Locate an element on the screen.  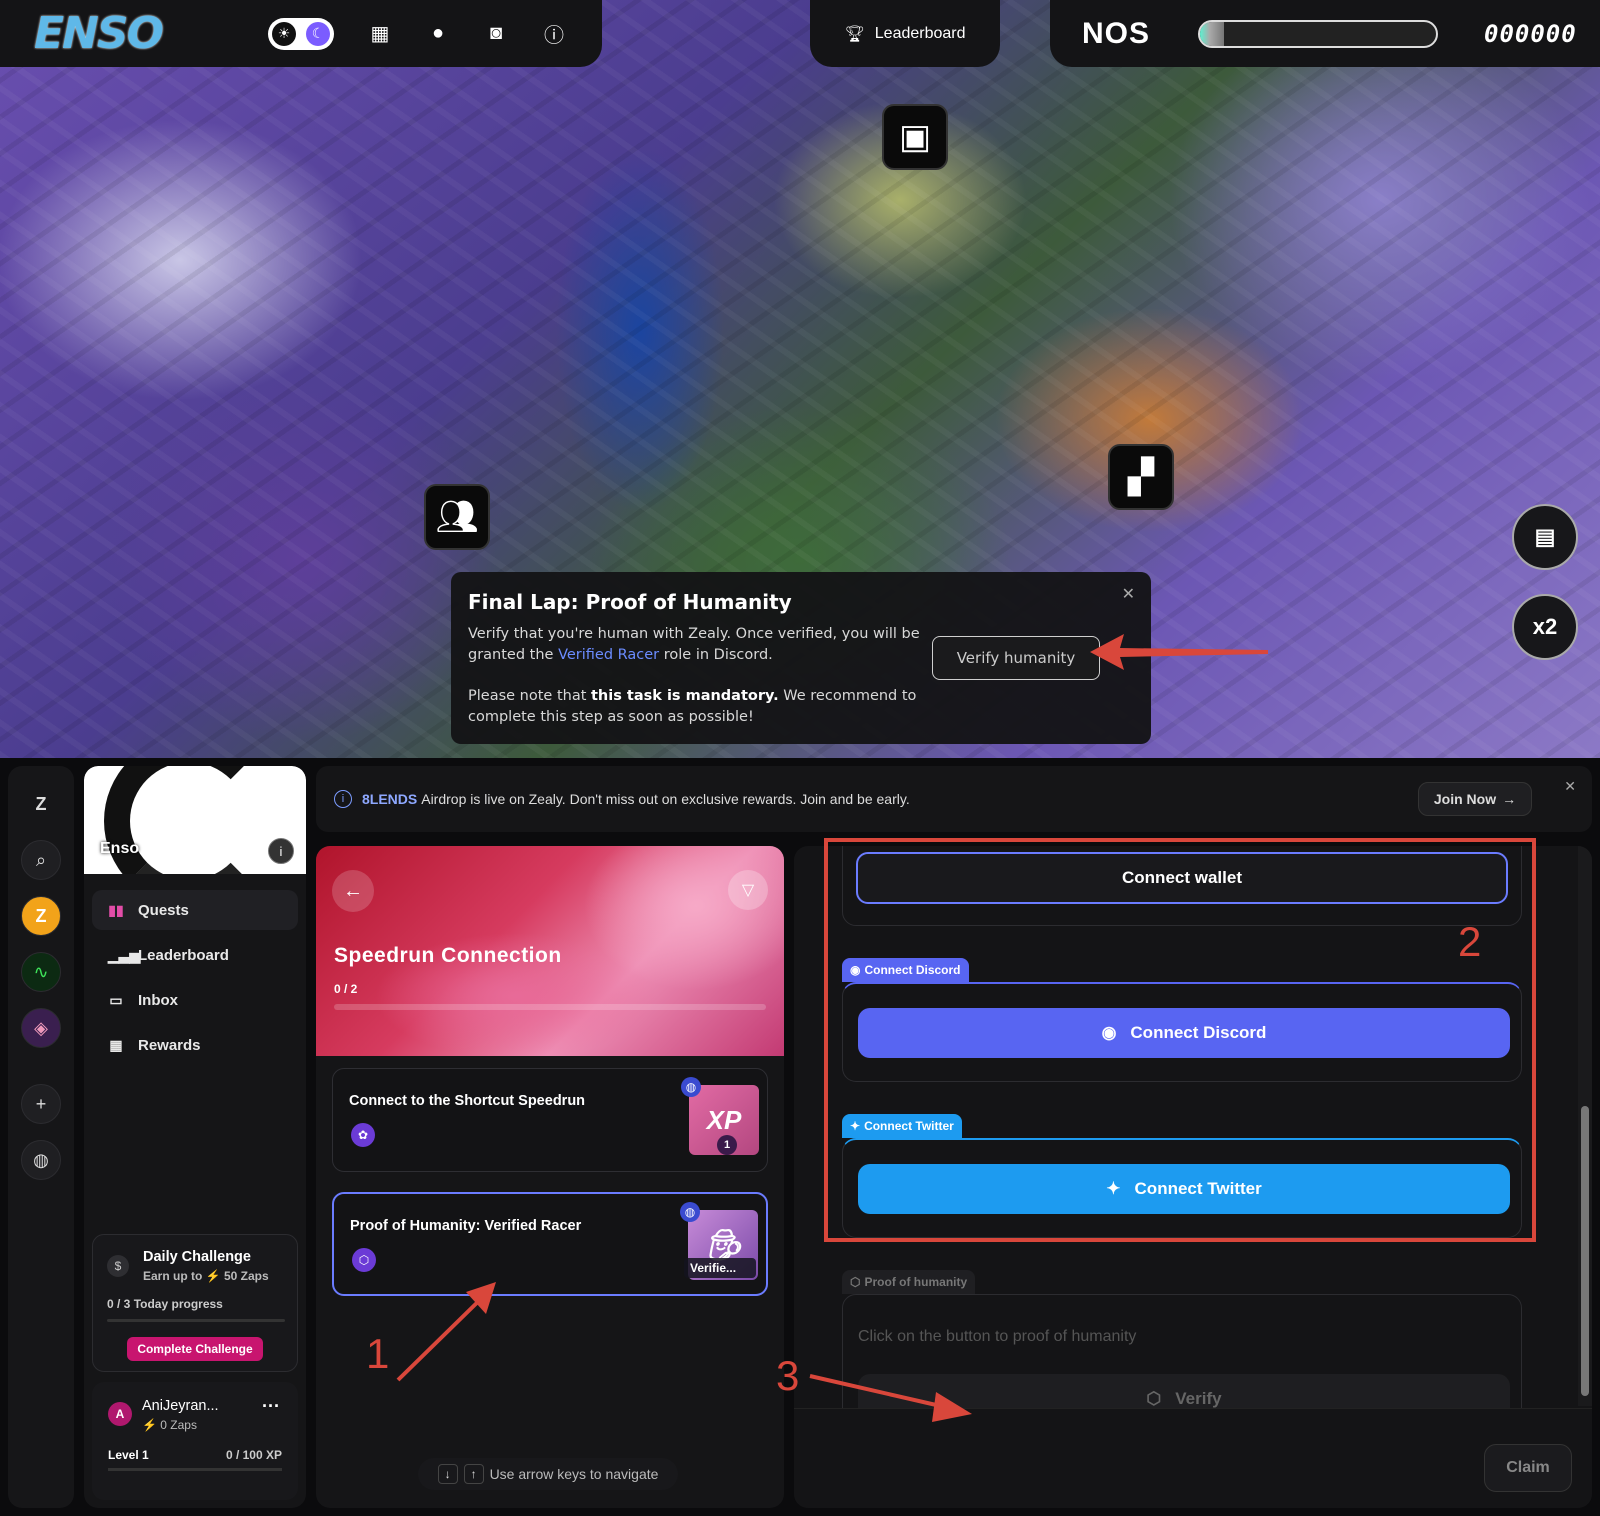
community-avatar-chart: ∿ is located at coordinates (41, 972).